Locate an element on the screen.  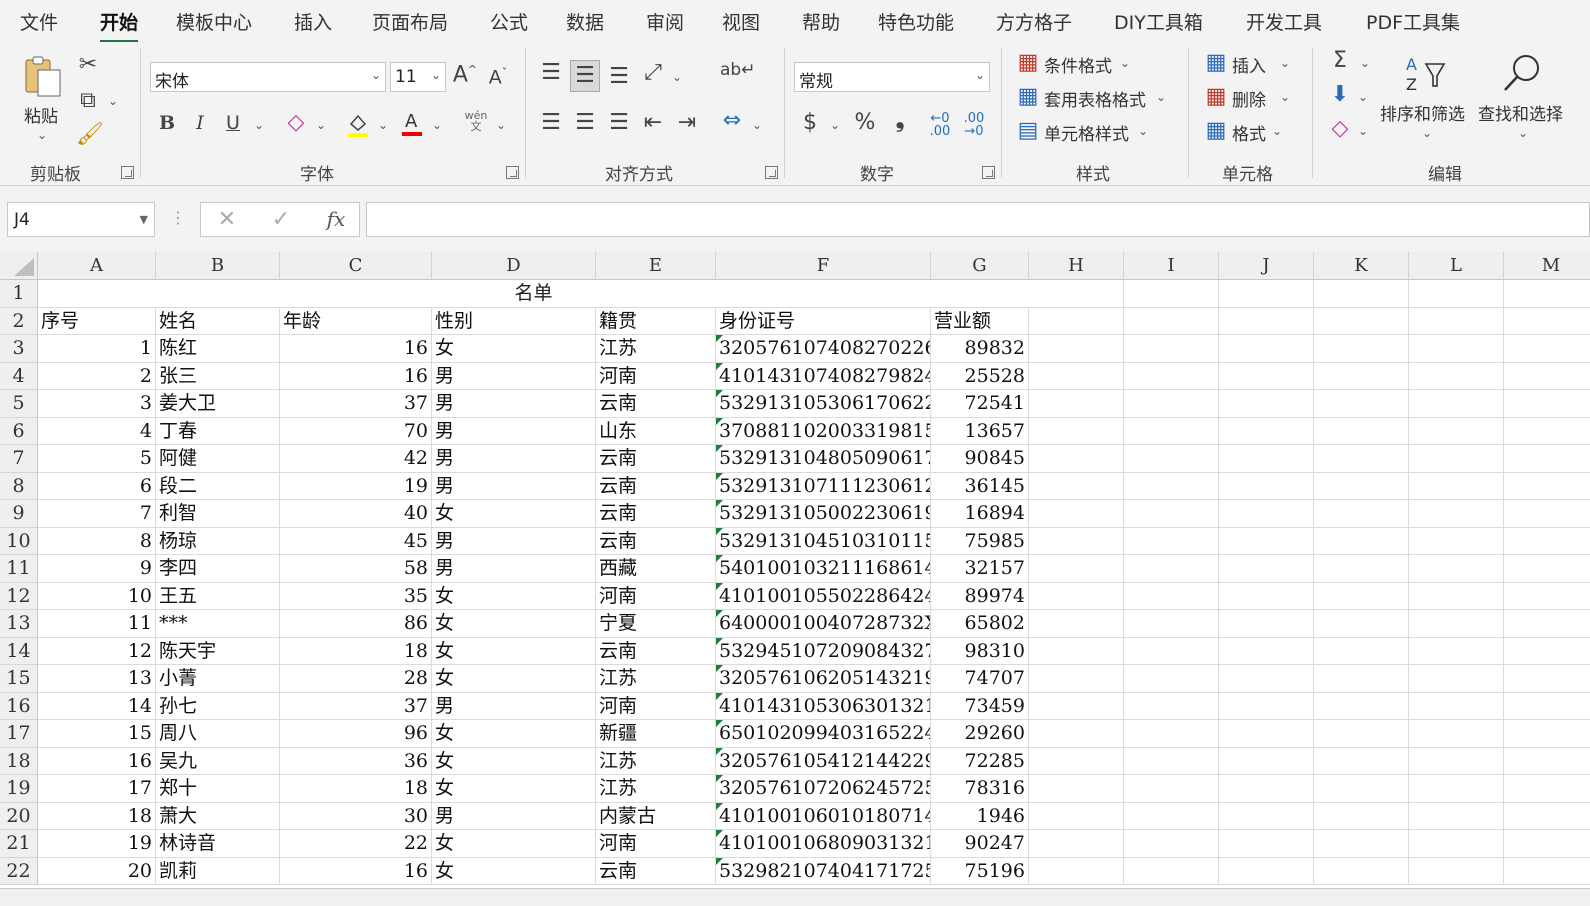
table-cell: 西藏 is located at coordinates (656, 569).